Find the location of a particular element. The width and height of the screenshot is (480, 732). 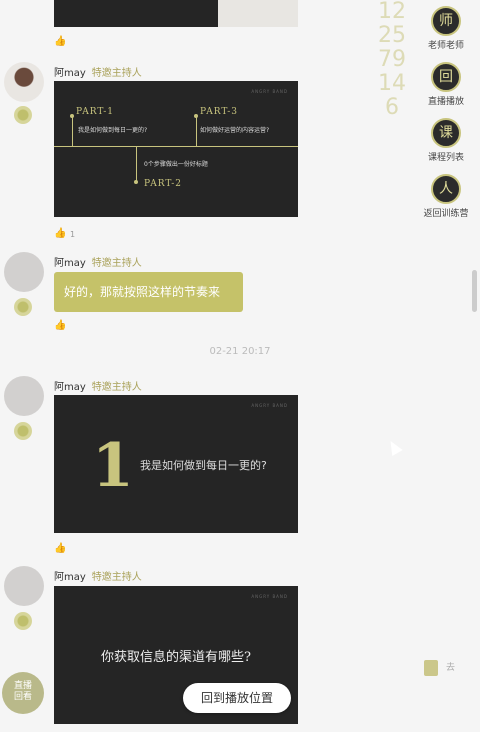

message-bubble: 好的，那就按照这样的节奏来 is located at coordinates (148, 292).